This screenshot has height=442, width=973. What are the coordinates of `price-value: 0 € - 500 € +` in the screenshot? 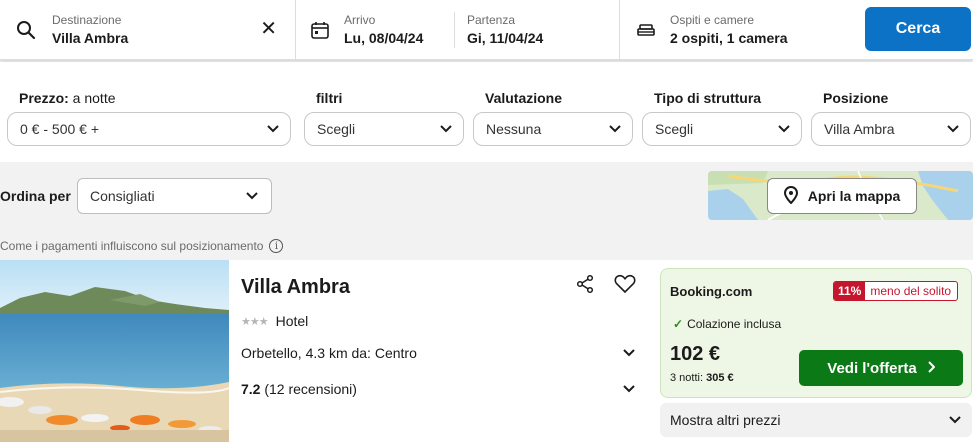 It's located at (60, 129).